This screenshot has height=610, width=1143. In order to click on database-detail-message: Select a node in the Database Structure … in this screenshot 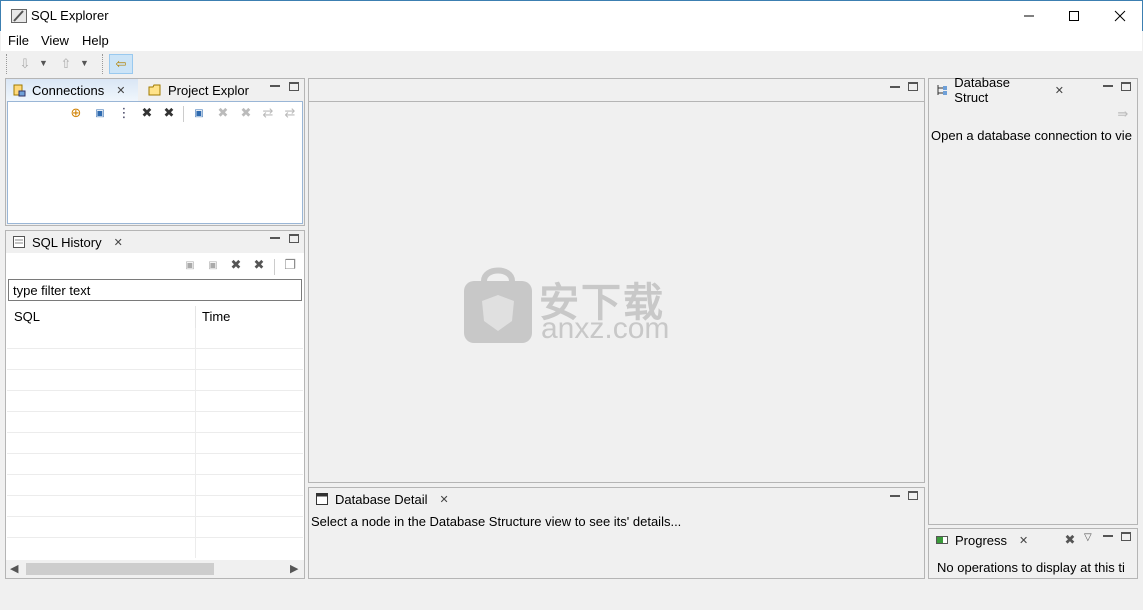, I will do `click(496, 521)`.